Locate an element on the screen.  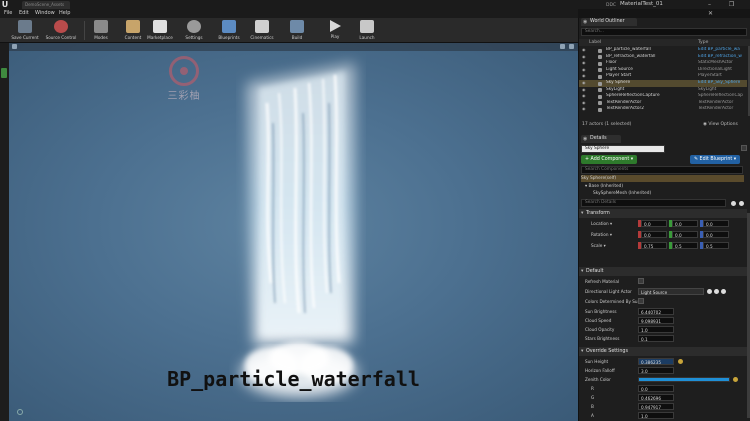
component-base: ▾ Base (Inherited) is located at coordinates (662, 186).